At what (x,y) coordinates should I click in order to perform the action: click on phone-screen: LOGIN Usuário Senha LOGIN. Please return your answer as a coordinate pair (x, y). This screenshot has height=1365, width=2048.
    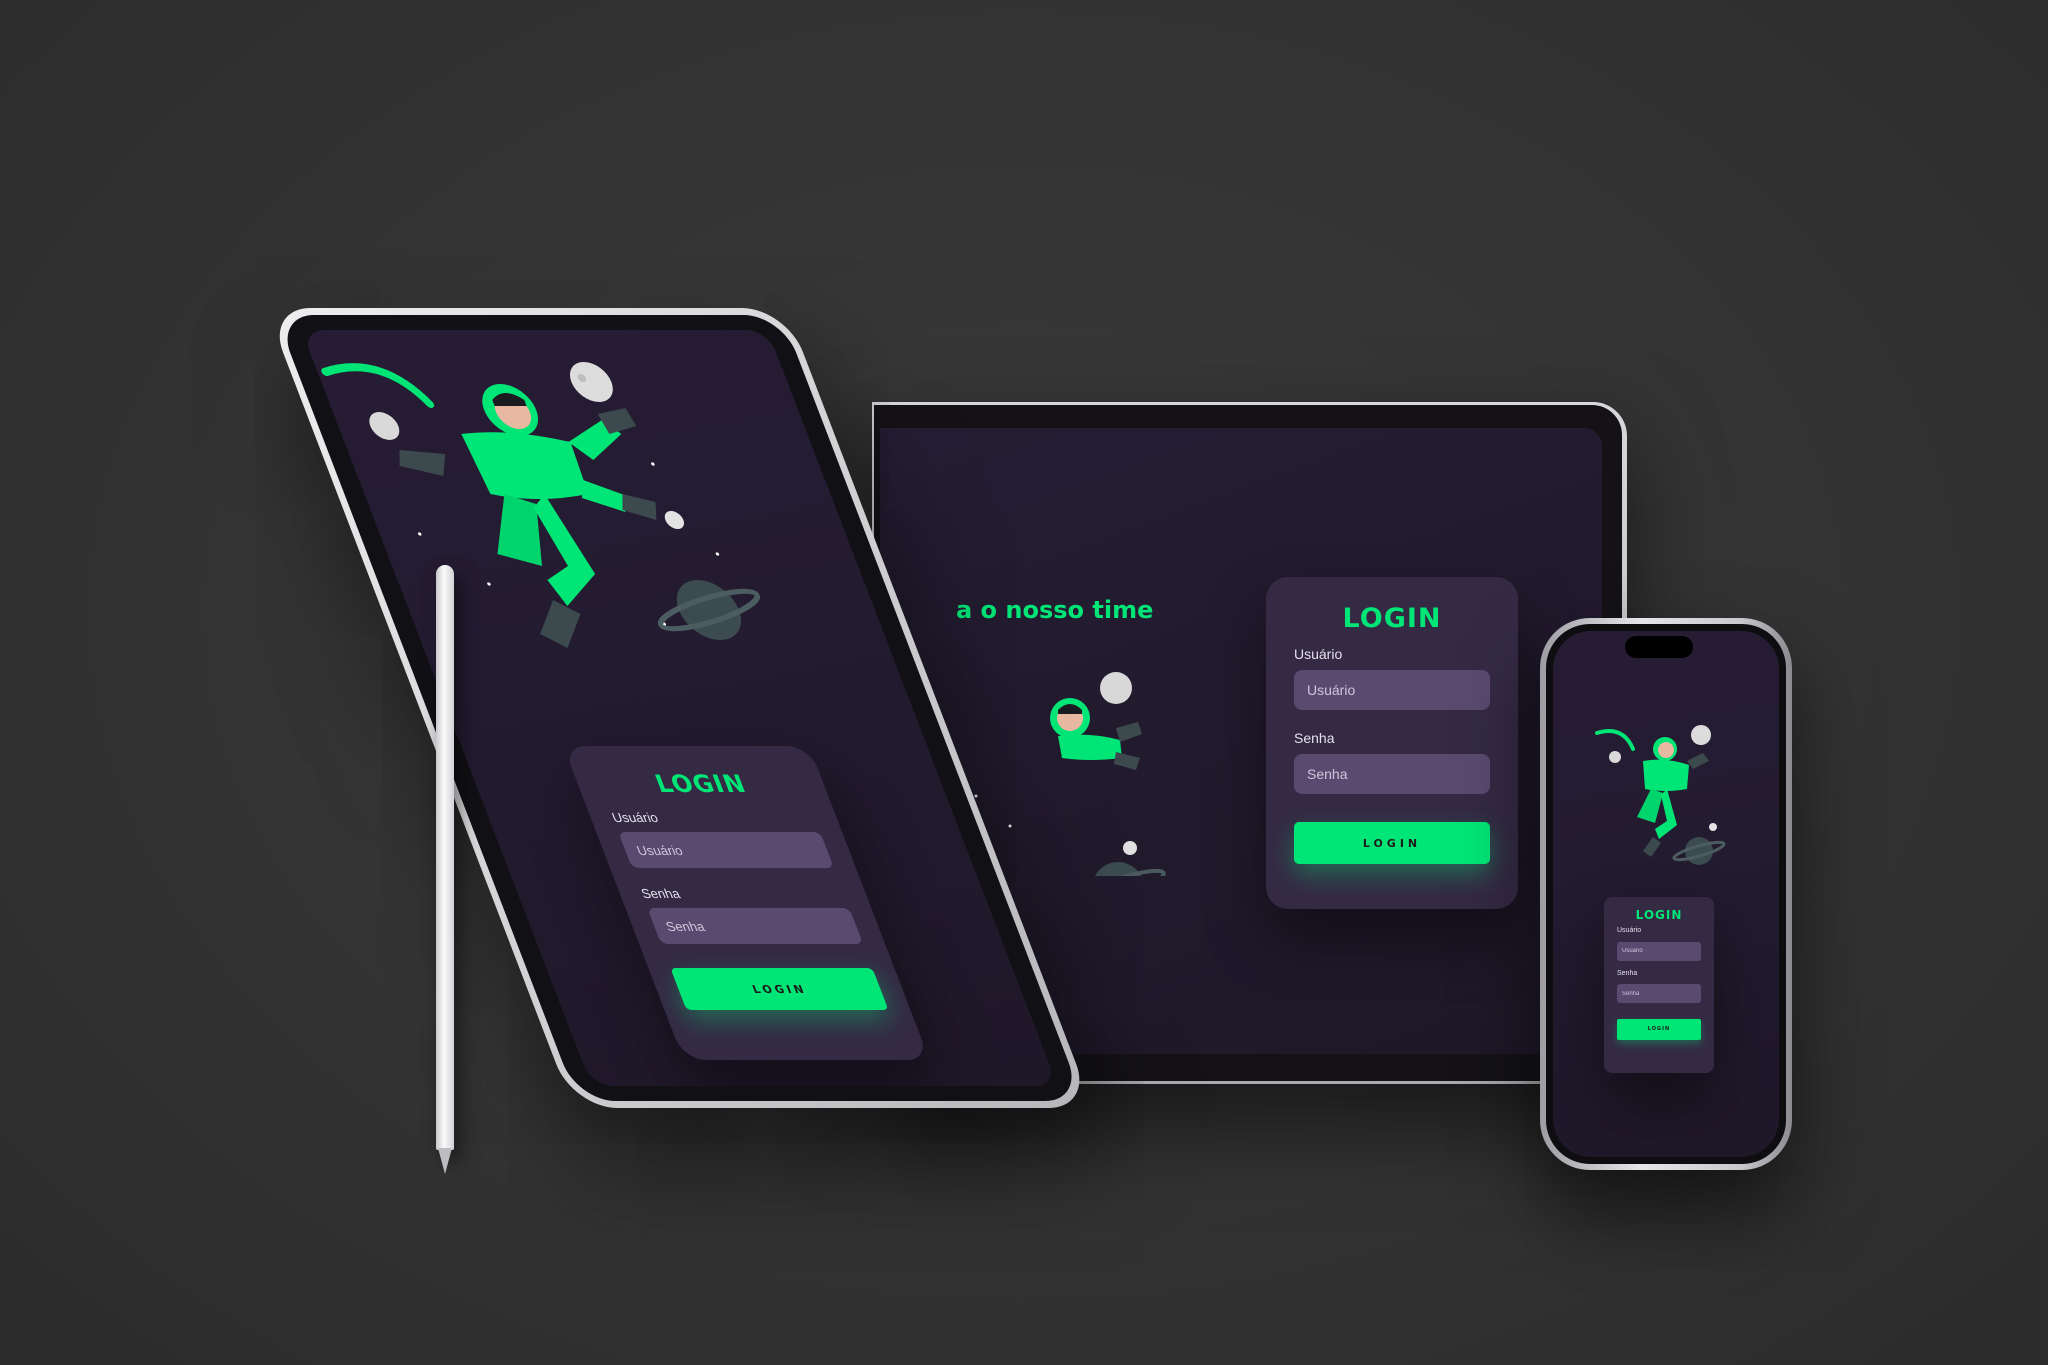
    Looking at the image, I should click on (1666, 894).